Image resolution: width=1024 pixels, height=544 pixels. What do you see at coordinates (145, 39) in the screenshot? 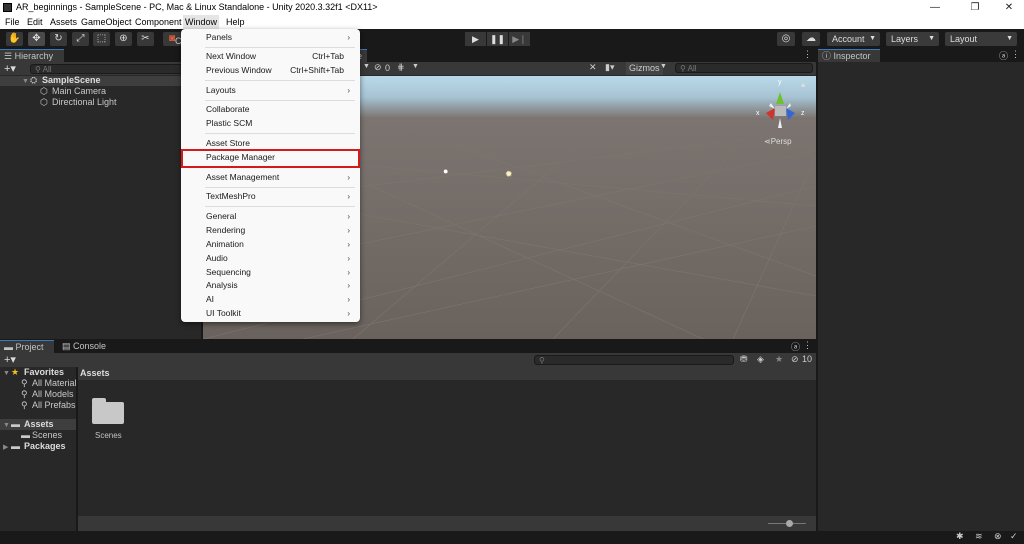
I see `custom-tool-icon: ✂` at bounding box center [145, 39].